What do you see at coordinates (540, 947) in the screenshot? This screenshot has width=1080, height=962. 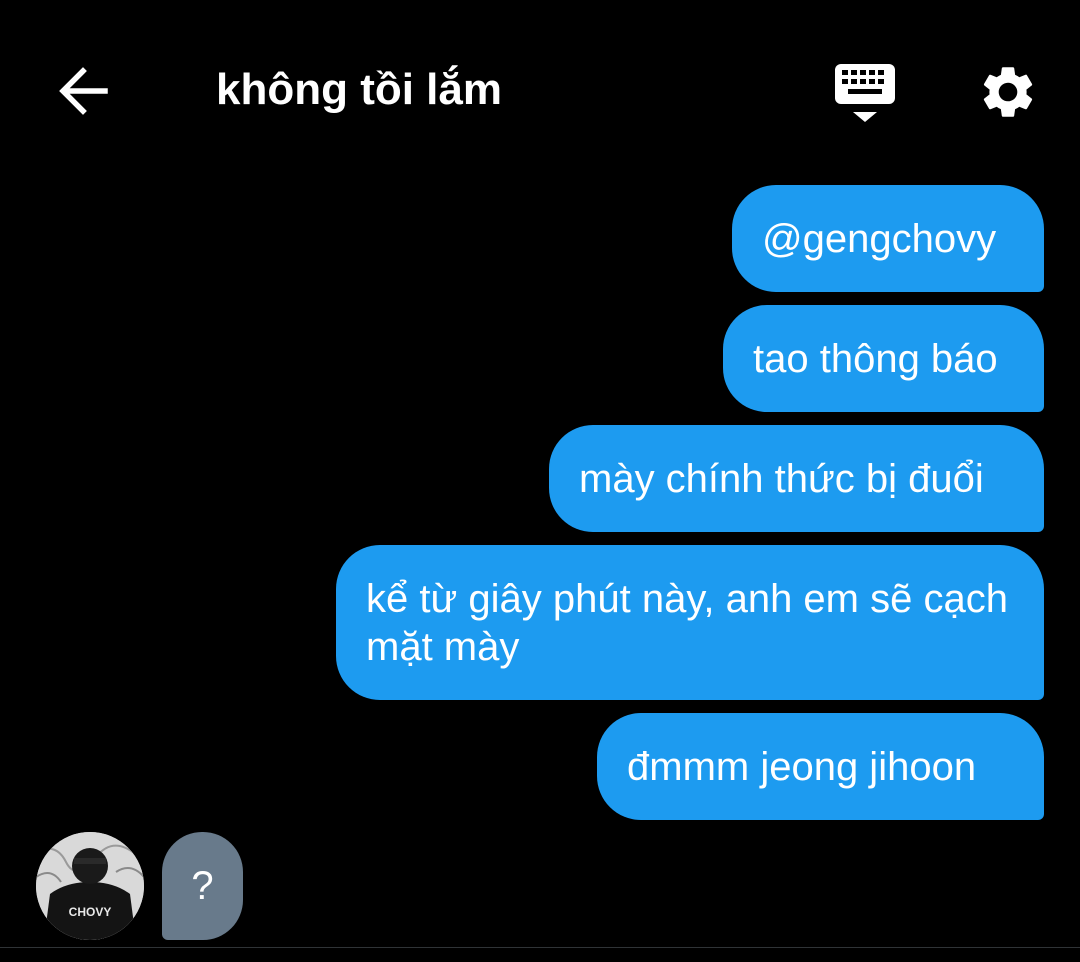 I see `divider` at bounding box center [540, 947].